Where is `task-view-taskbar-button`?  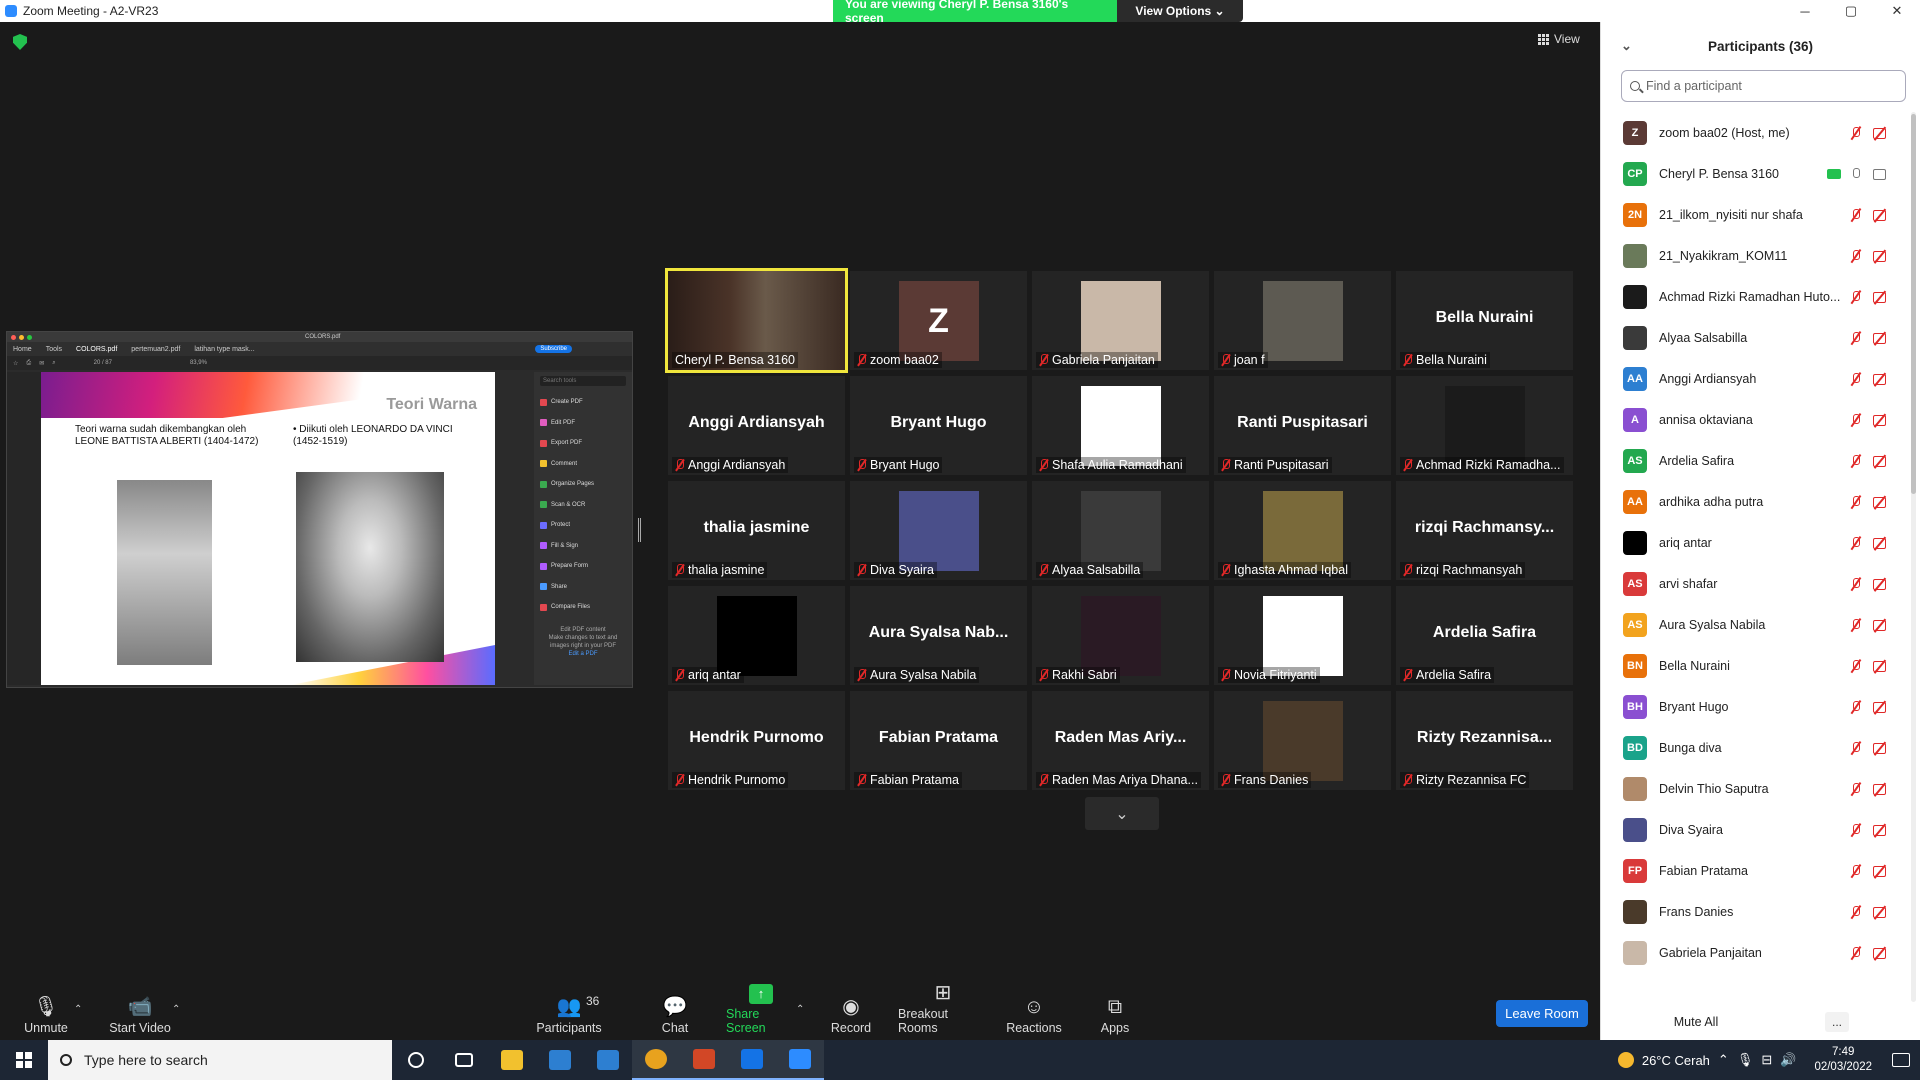
task-view-taskbar-button is located at coordinates (464, 1060).